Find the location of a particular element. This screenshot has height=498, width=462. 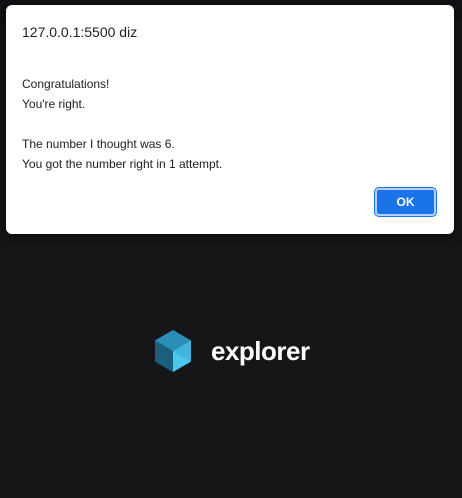

message-line: You're right. is located at coordinates (54, 104).